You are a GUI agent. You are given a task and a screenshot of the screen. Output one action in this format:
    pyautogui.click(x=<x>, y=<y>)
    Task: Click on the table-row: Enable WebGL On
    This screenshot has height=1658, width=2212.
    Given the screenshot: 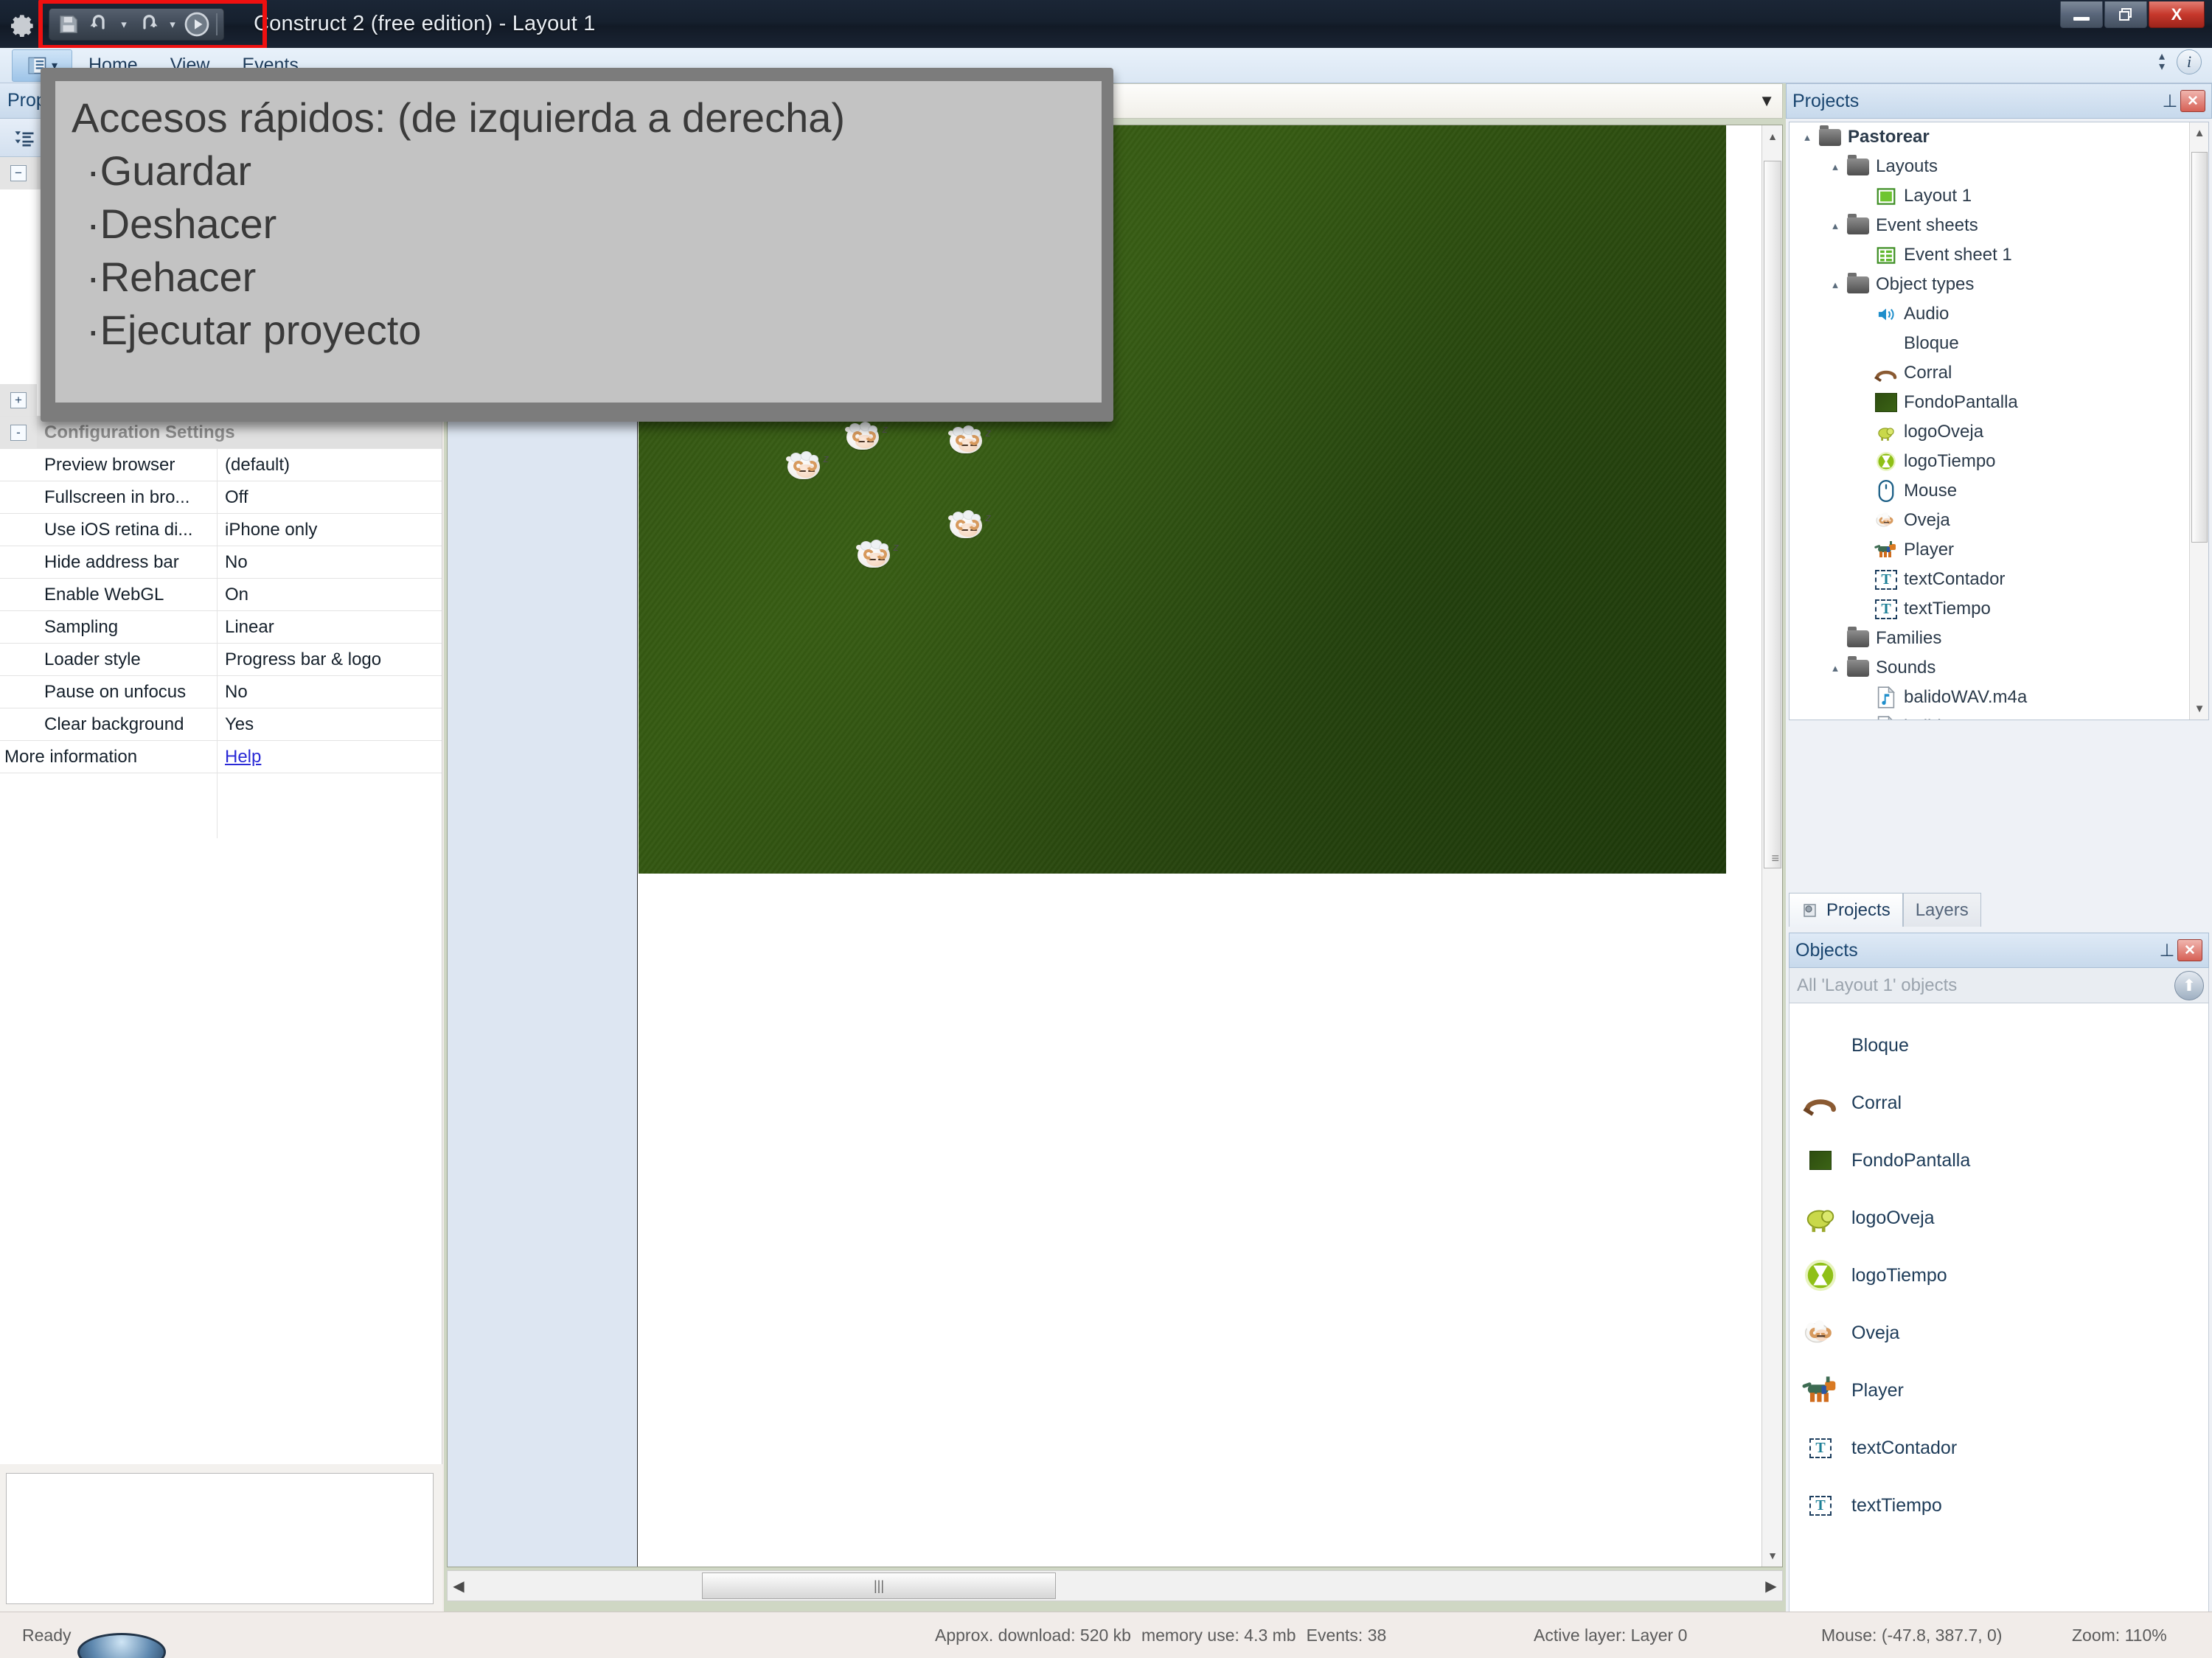 What is the action you would take?
    pyautogui.click(x=221, y=595)
    